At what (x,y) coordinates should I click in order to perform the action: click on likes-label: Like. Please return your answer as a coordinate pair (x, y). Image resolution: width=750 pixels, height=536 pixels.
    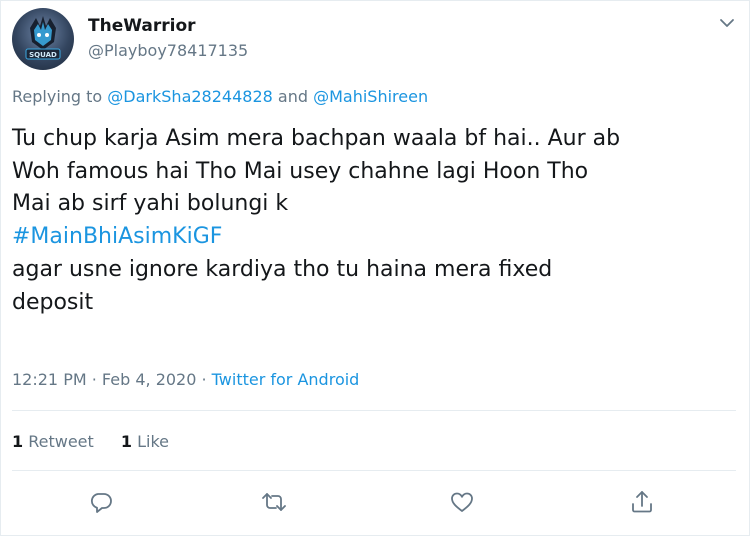
    Looking at the image, I should click on (151, 441).